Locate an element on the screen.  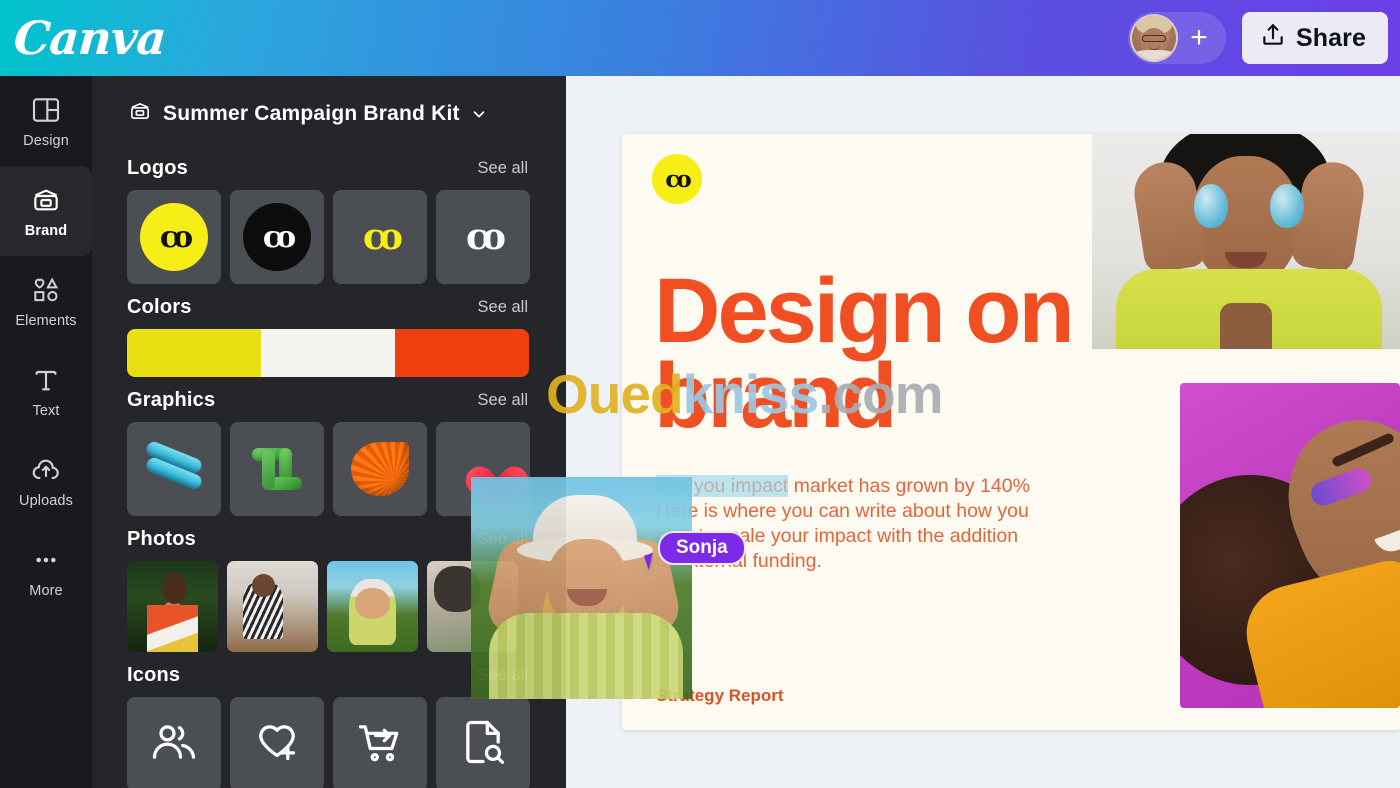
sidebar-label-brand: Brand is located at coordinates (46, 230).